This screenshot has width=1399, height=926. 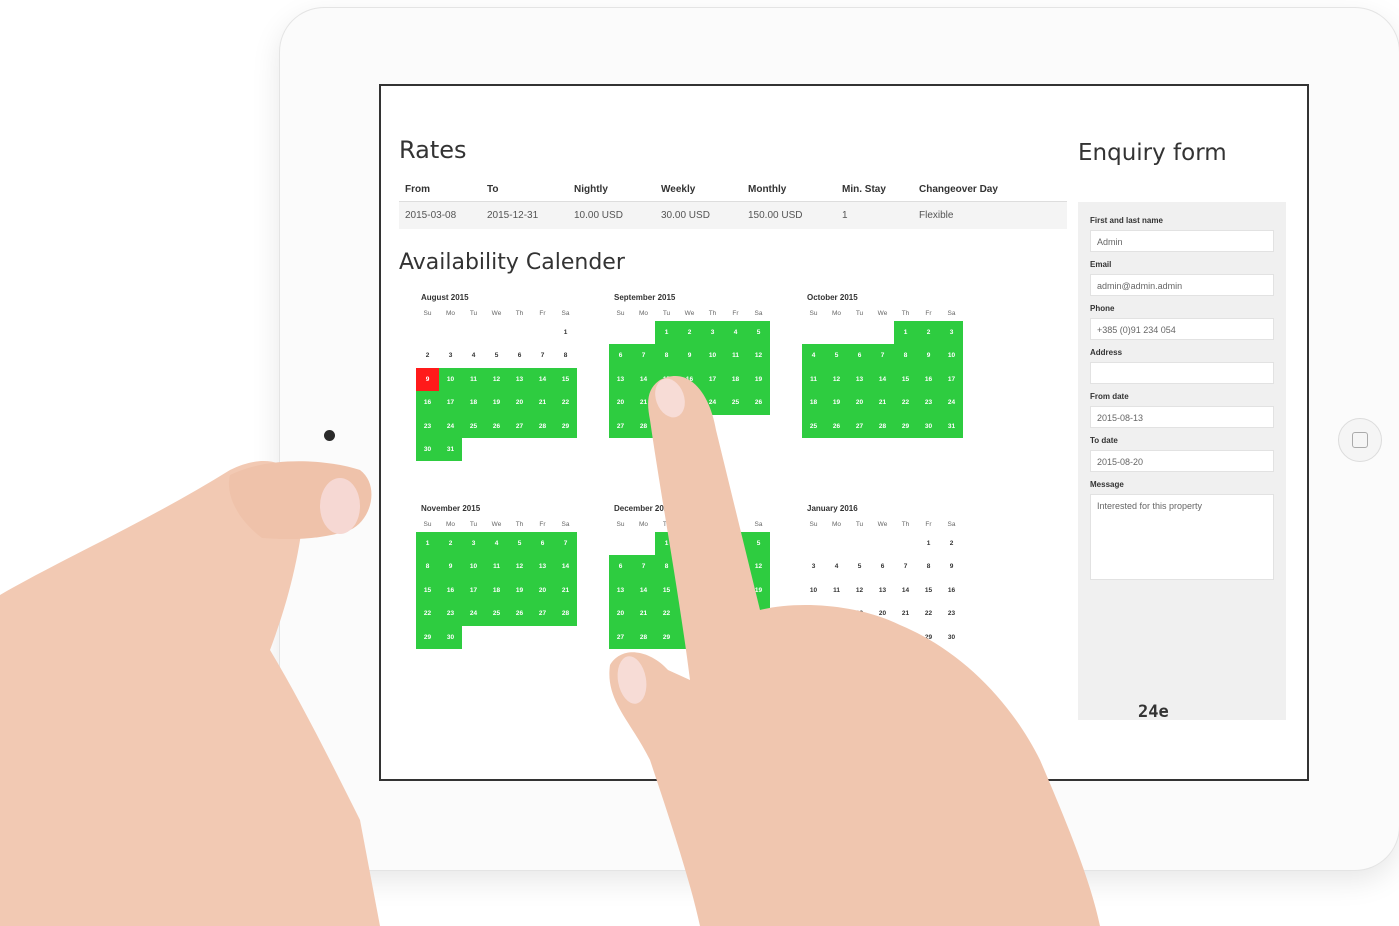 I want to click on calendar-day: 21, so click(x=643, y=403).